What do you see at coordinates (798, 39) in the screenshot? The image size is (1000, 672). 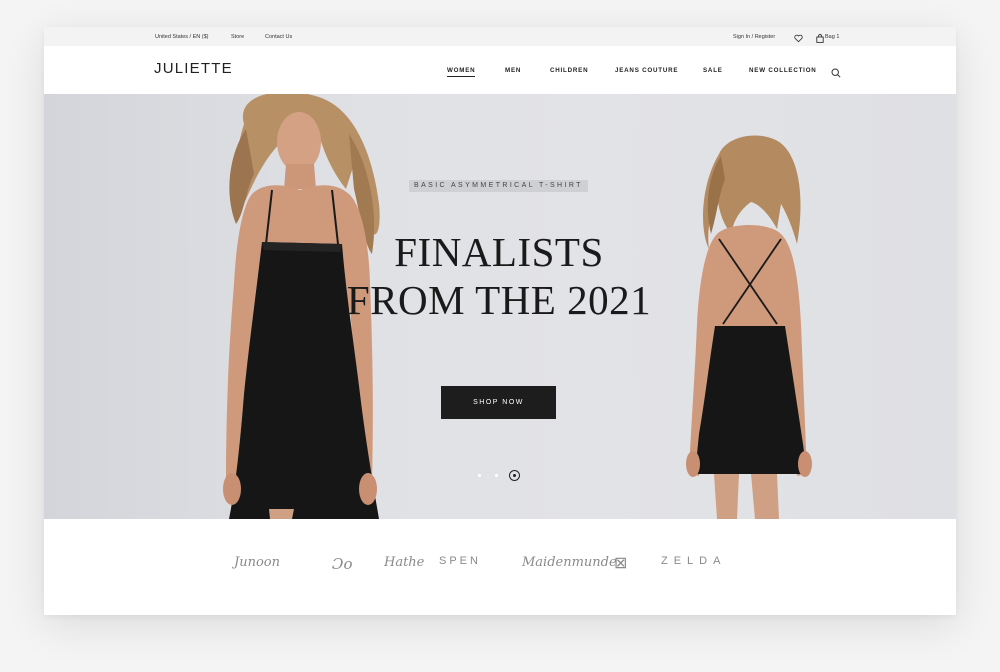 I see `wishlist-icon` at bounding box center [798, 39].